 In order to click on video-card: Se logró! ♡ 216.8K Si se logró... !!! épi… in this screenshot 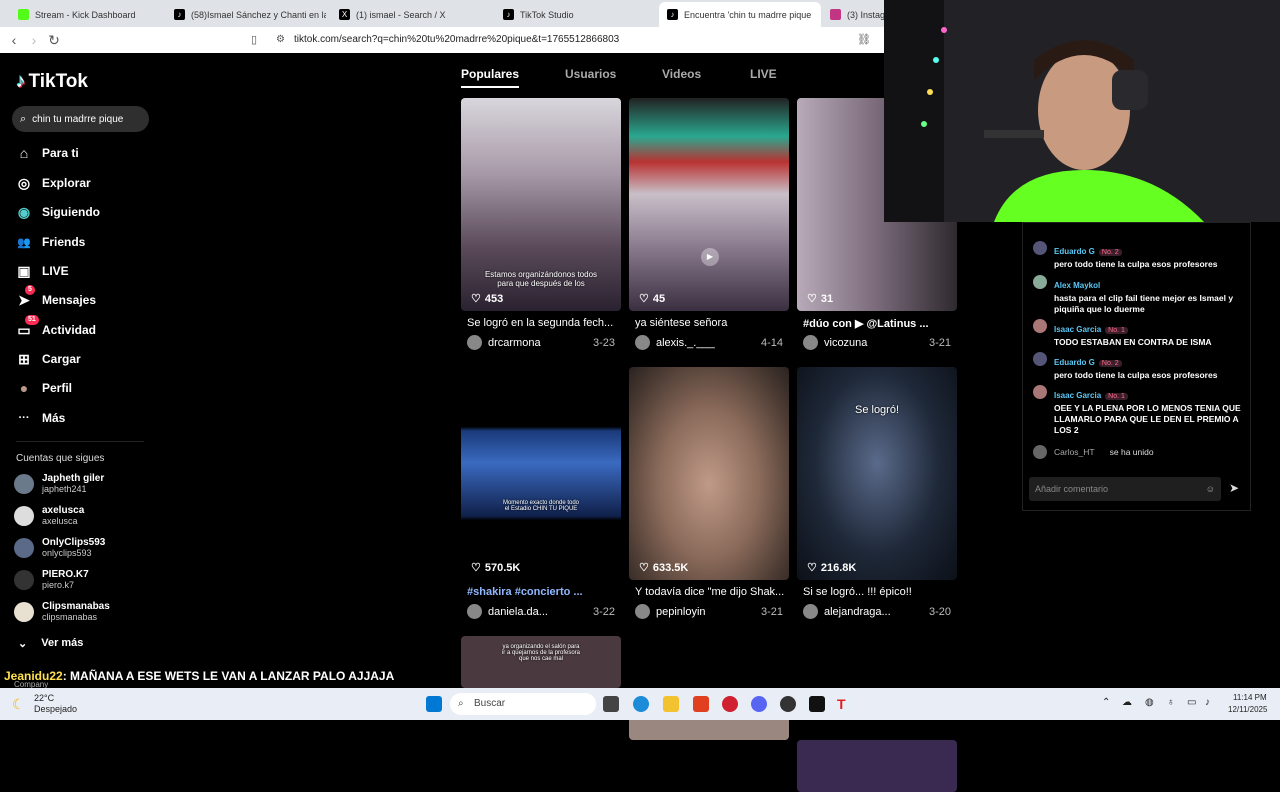, I will do `click(877, 493)`.